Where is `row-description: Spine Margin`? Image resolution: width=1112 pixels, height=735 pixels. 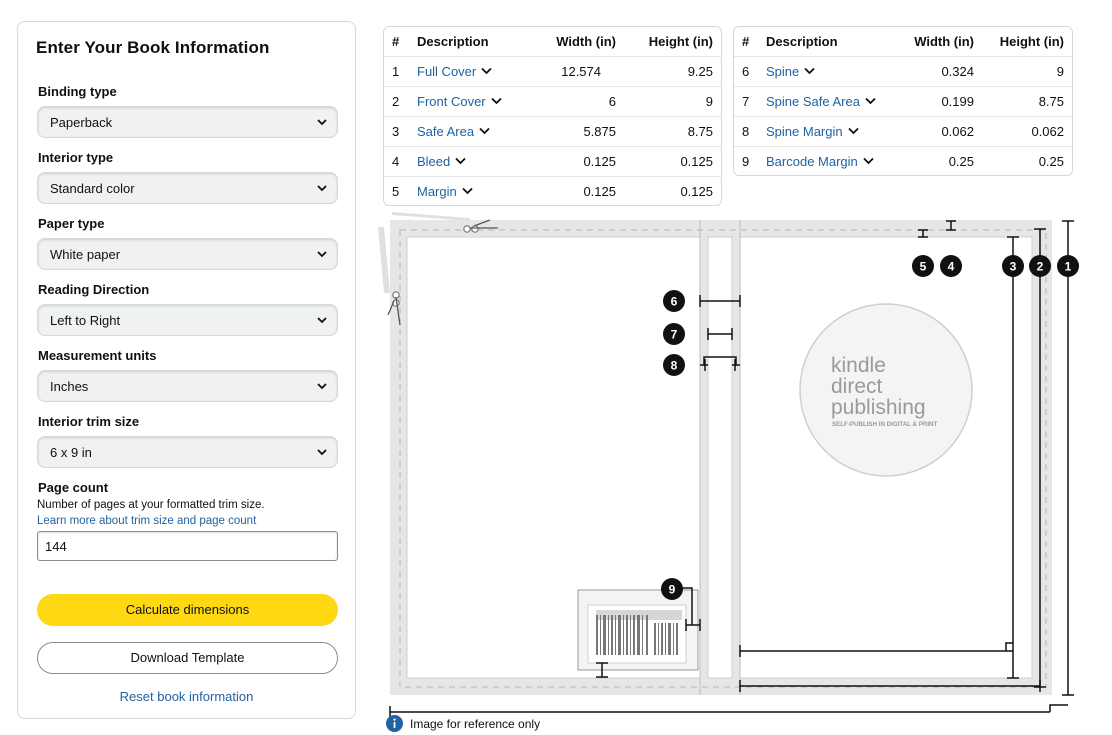 row-description: Spine Margin is located at coordinates (812, 131).